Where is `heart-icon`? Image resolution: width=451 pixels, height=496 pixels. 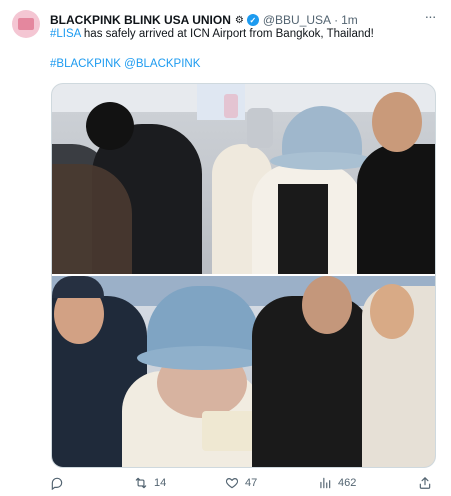
heart-icon is located at coordinates (232, 483).